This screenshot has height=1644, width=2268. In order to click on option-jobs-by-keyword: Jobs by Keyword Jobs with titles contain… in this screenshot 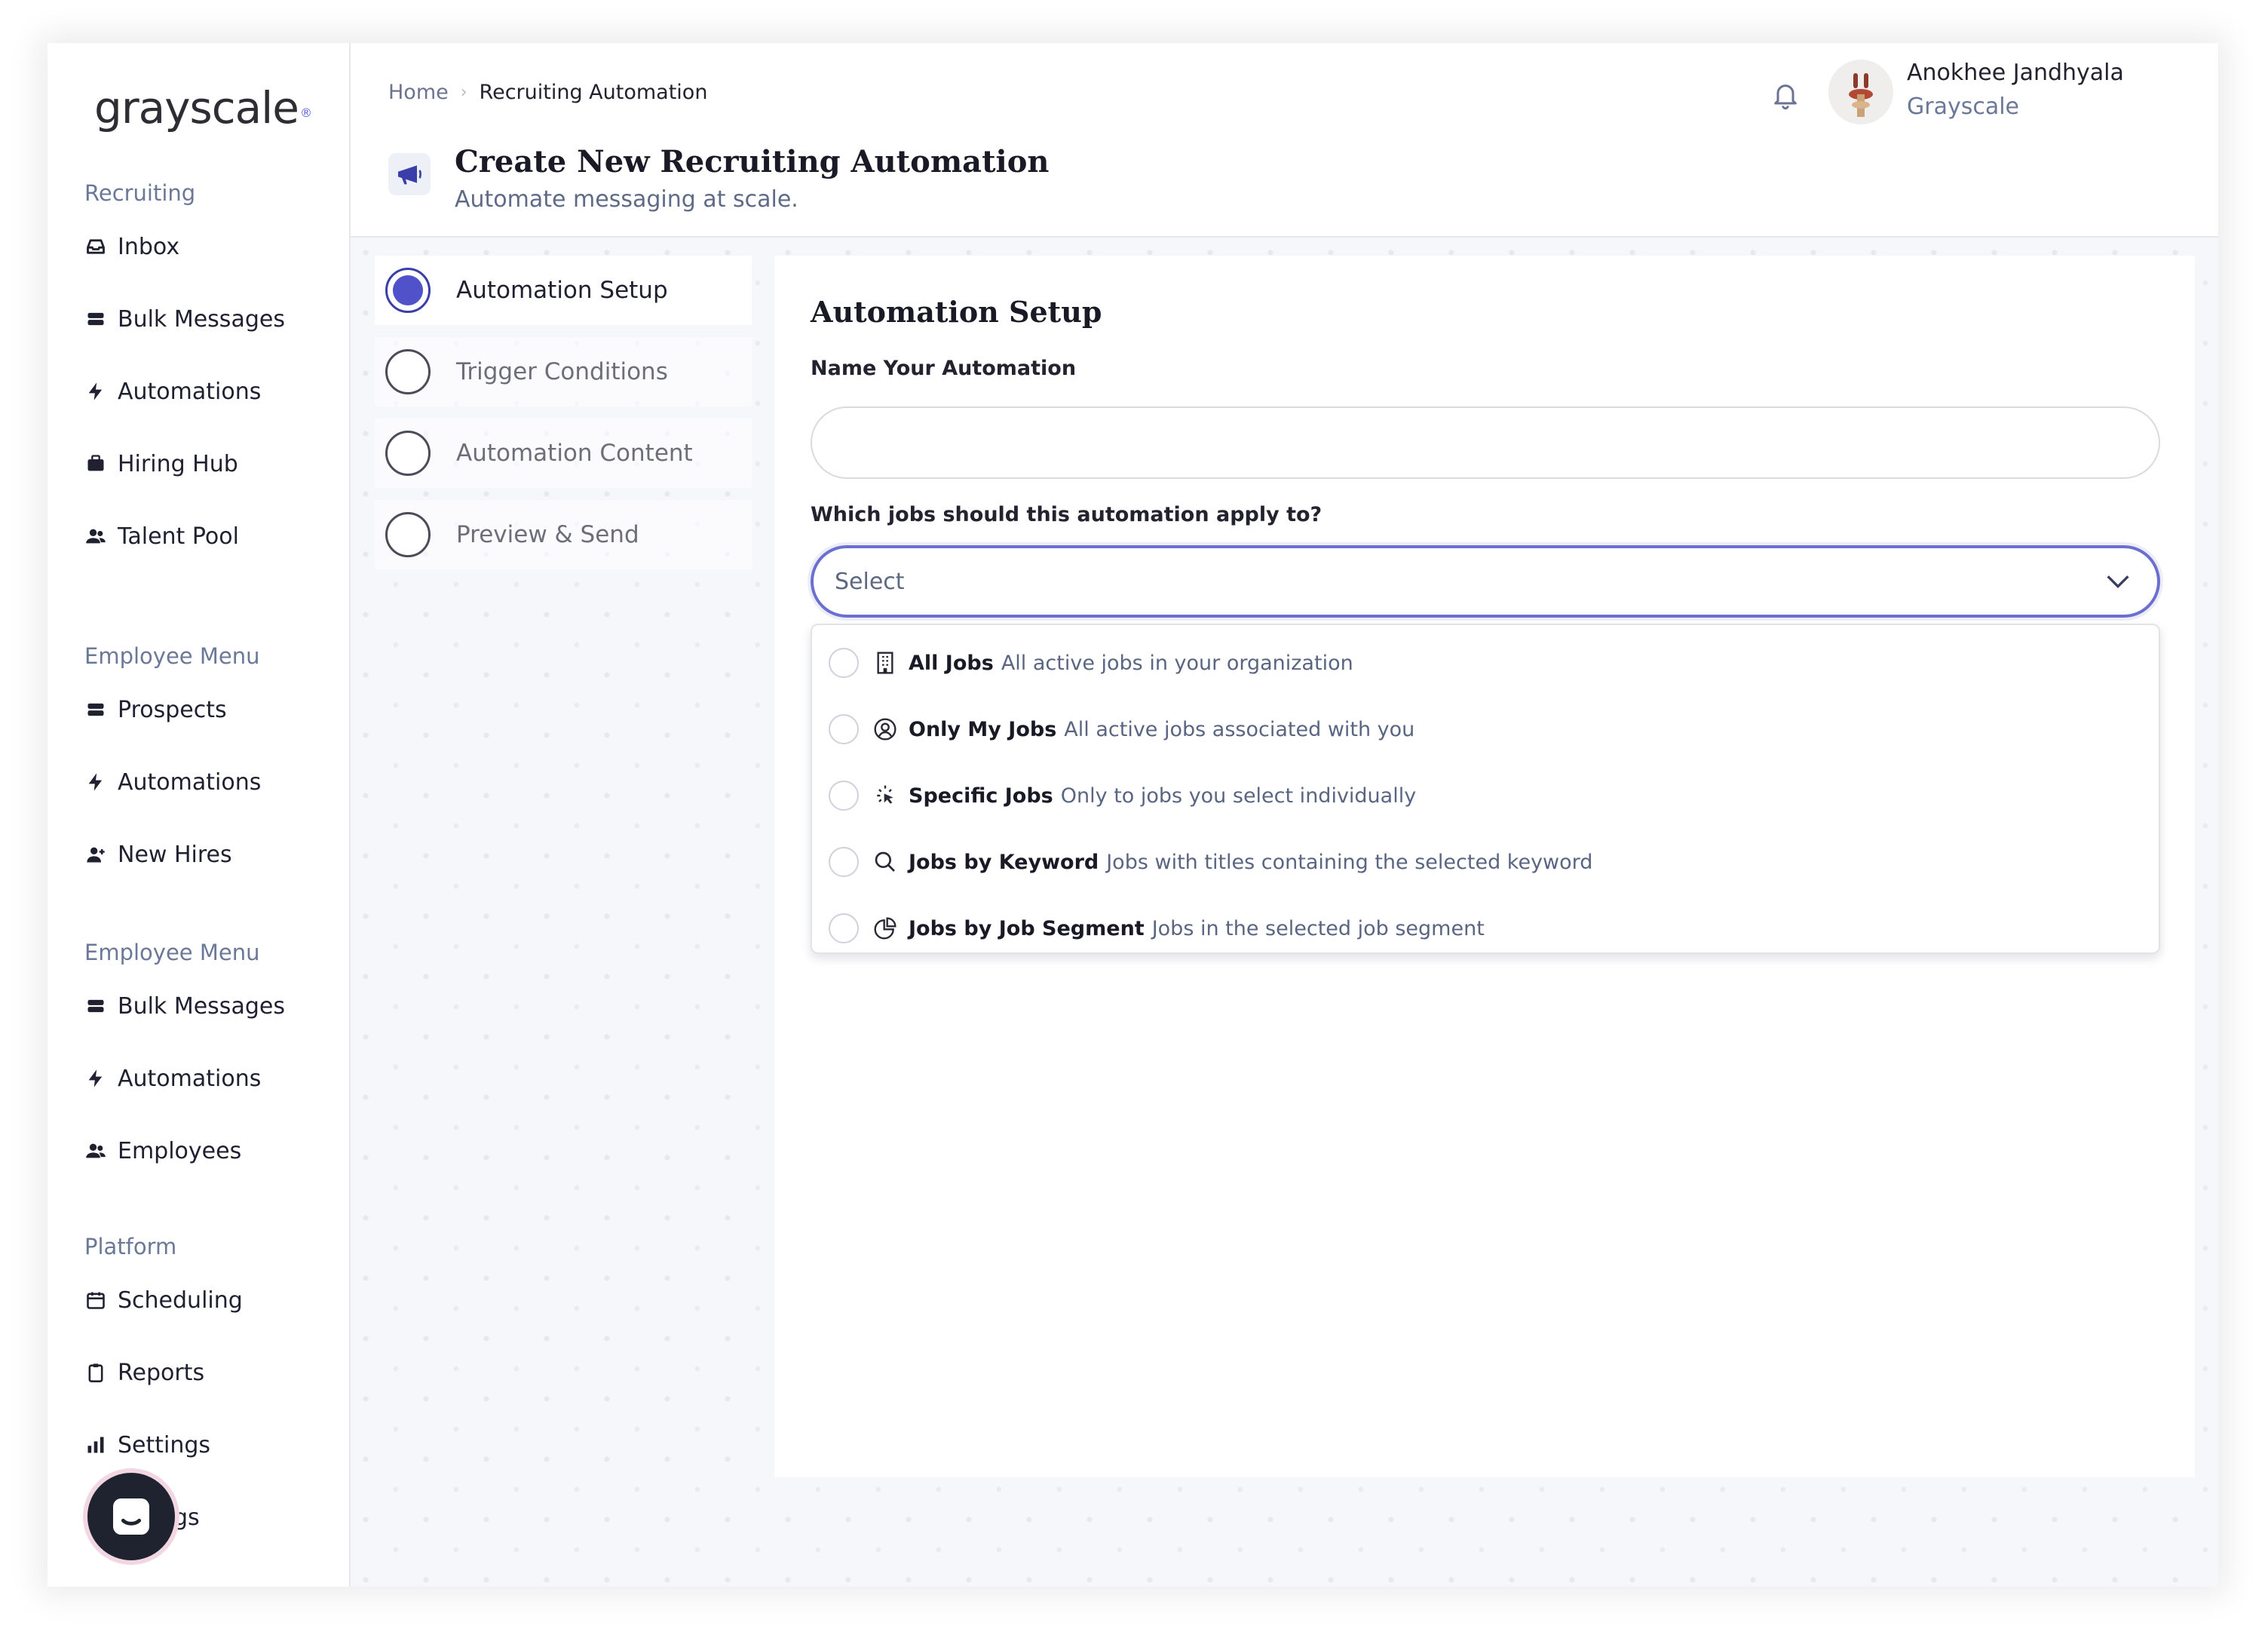, I will do `click(1485, 862)`.